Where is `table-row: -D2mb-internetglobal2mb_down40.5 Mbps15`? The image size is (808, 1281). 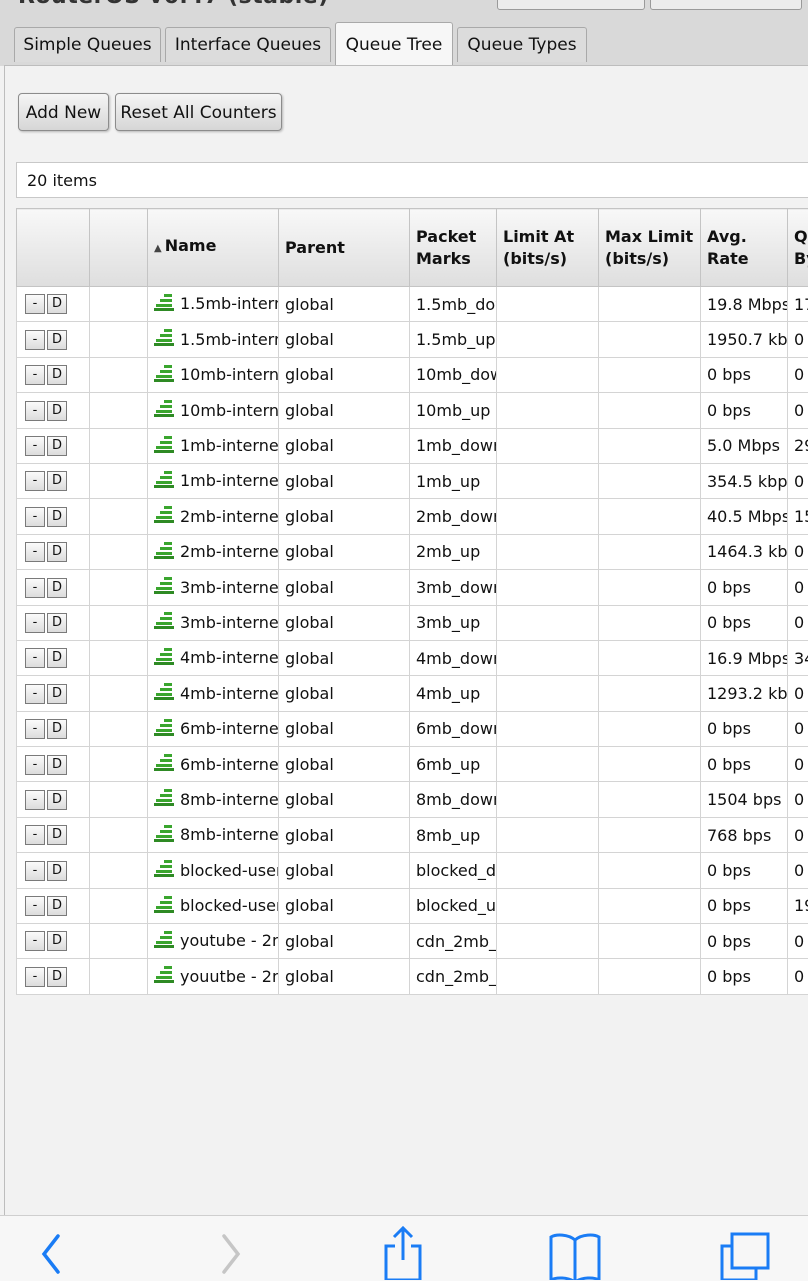 table-row: -D2mb-internetglobal2mb_down40.5 Mbps15 is located at coordinates (412, 516).